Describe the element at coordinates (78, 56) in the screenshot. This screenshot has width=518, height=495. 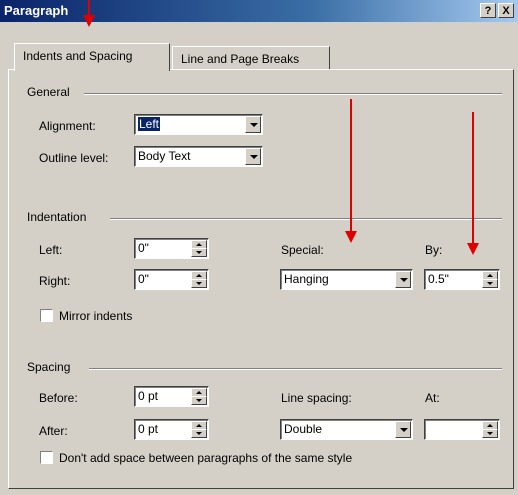
I see `tab-indents-label: Indents and Spacing` at that location.